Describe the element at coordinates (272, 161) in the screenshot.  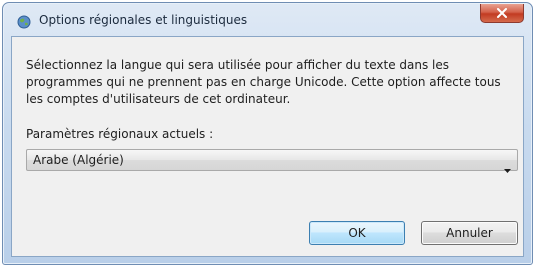
I see `locale-dropdown: Arabe (Algérie)` at that location.